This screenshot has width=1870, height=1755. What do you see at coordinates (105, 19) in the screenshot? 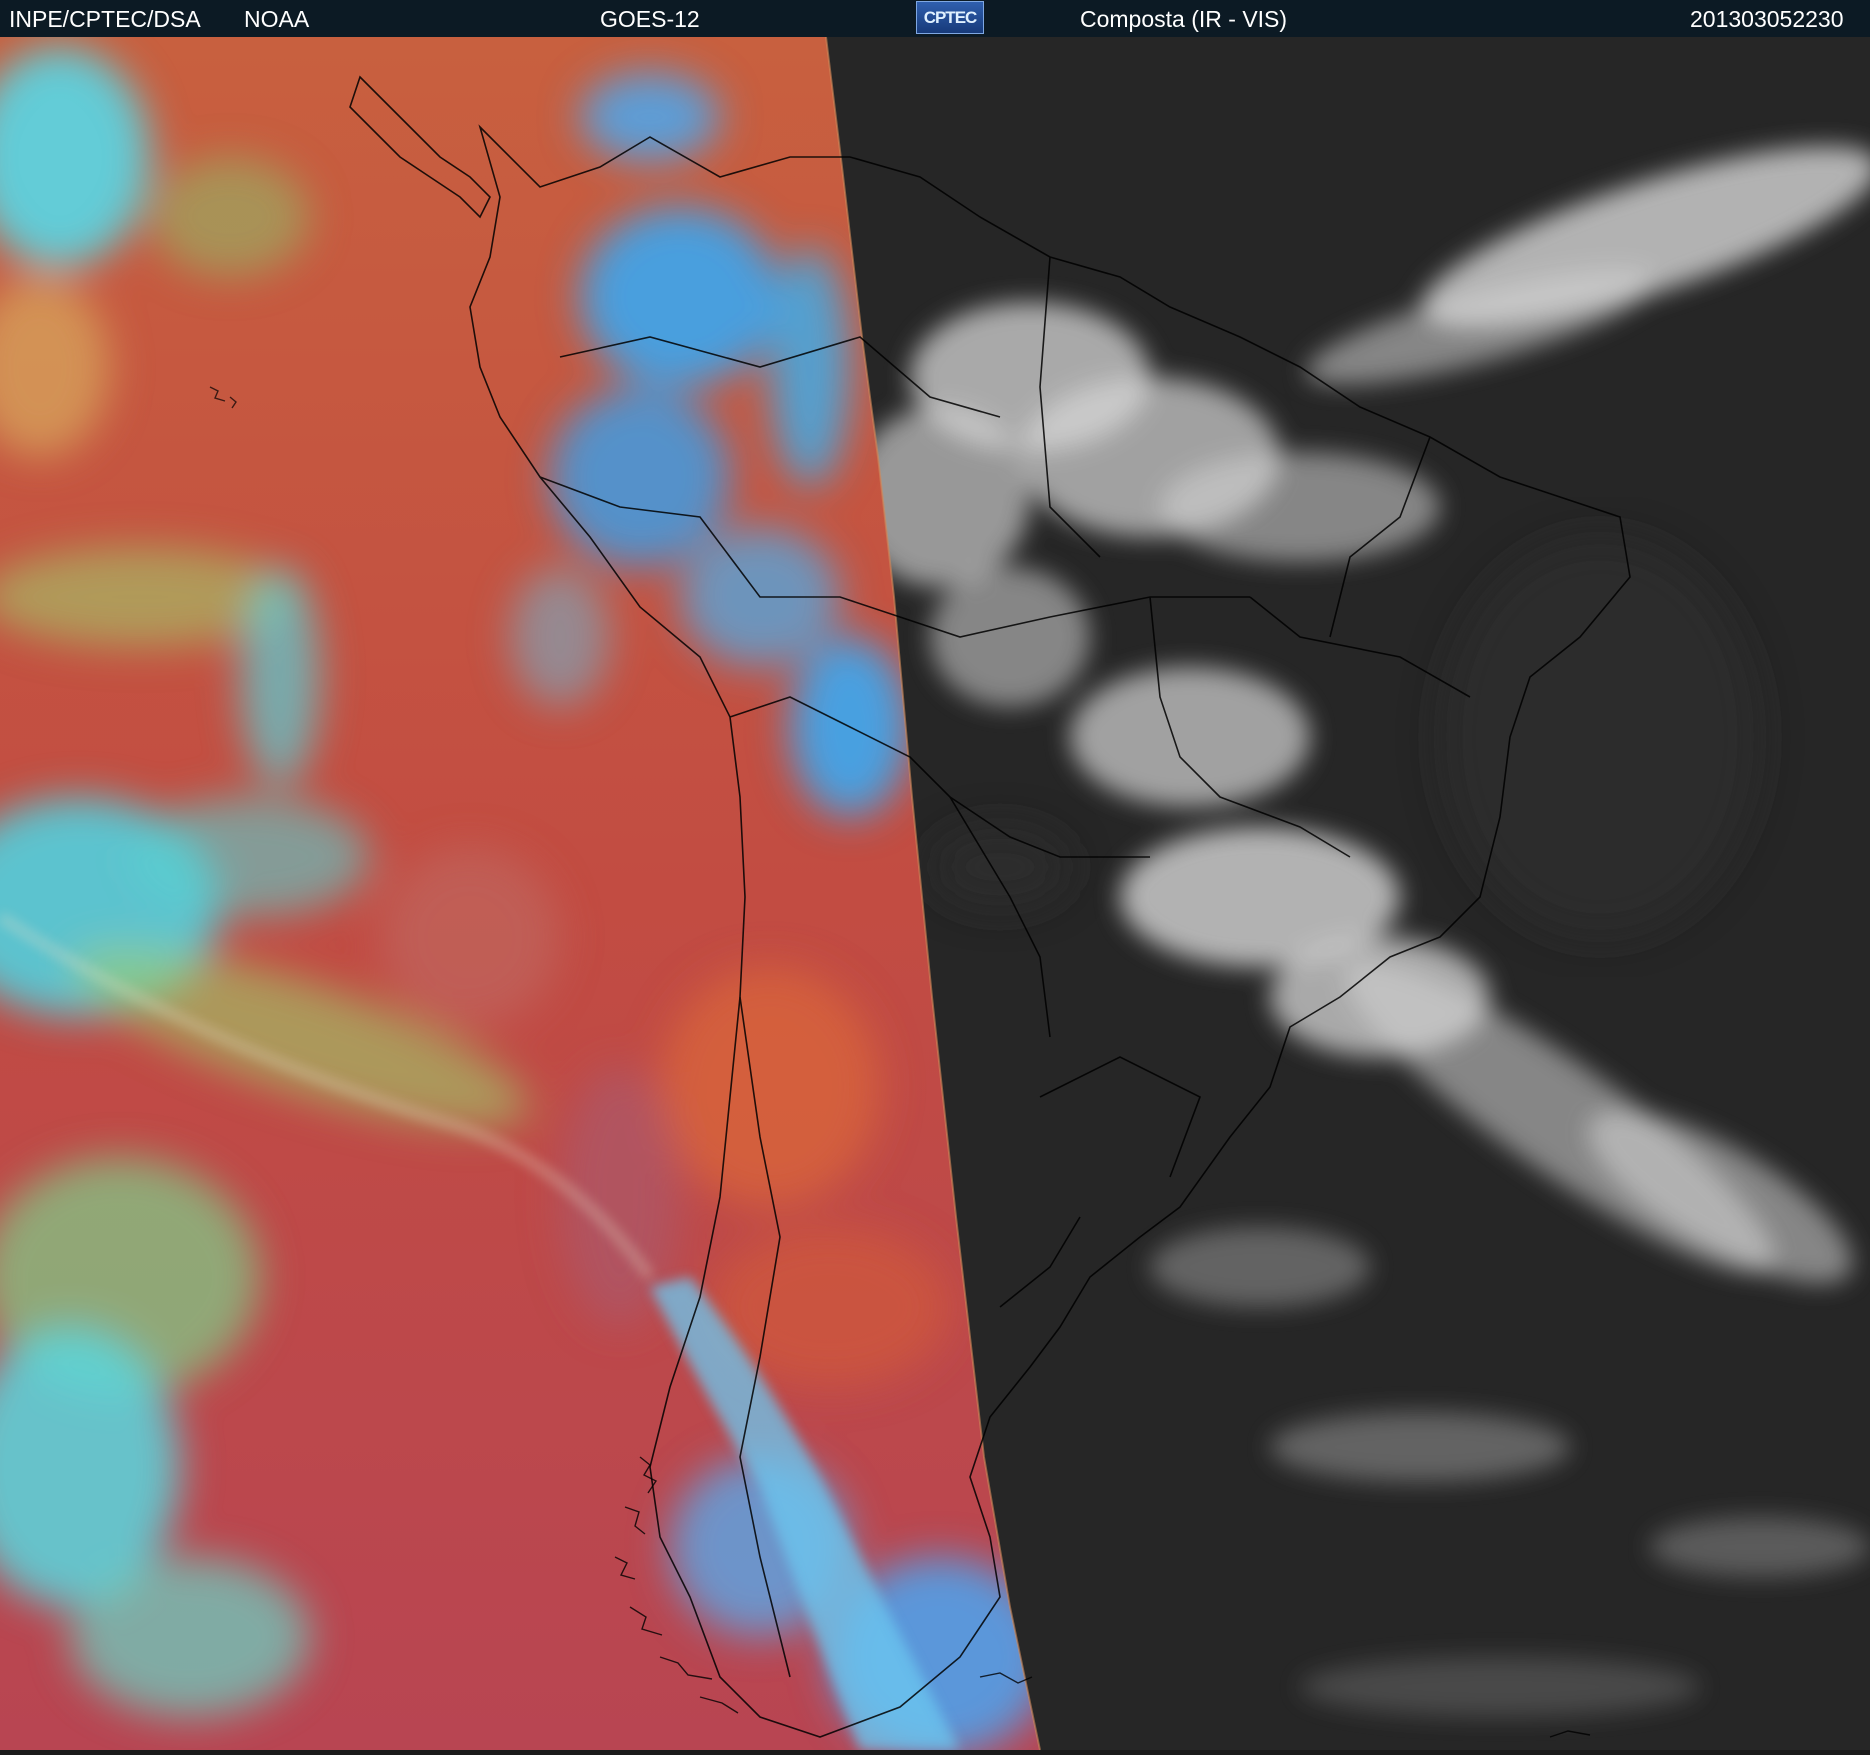
I see `agency-label: INPE/CPTEC/DSA` at bounding box center [105, 19].